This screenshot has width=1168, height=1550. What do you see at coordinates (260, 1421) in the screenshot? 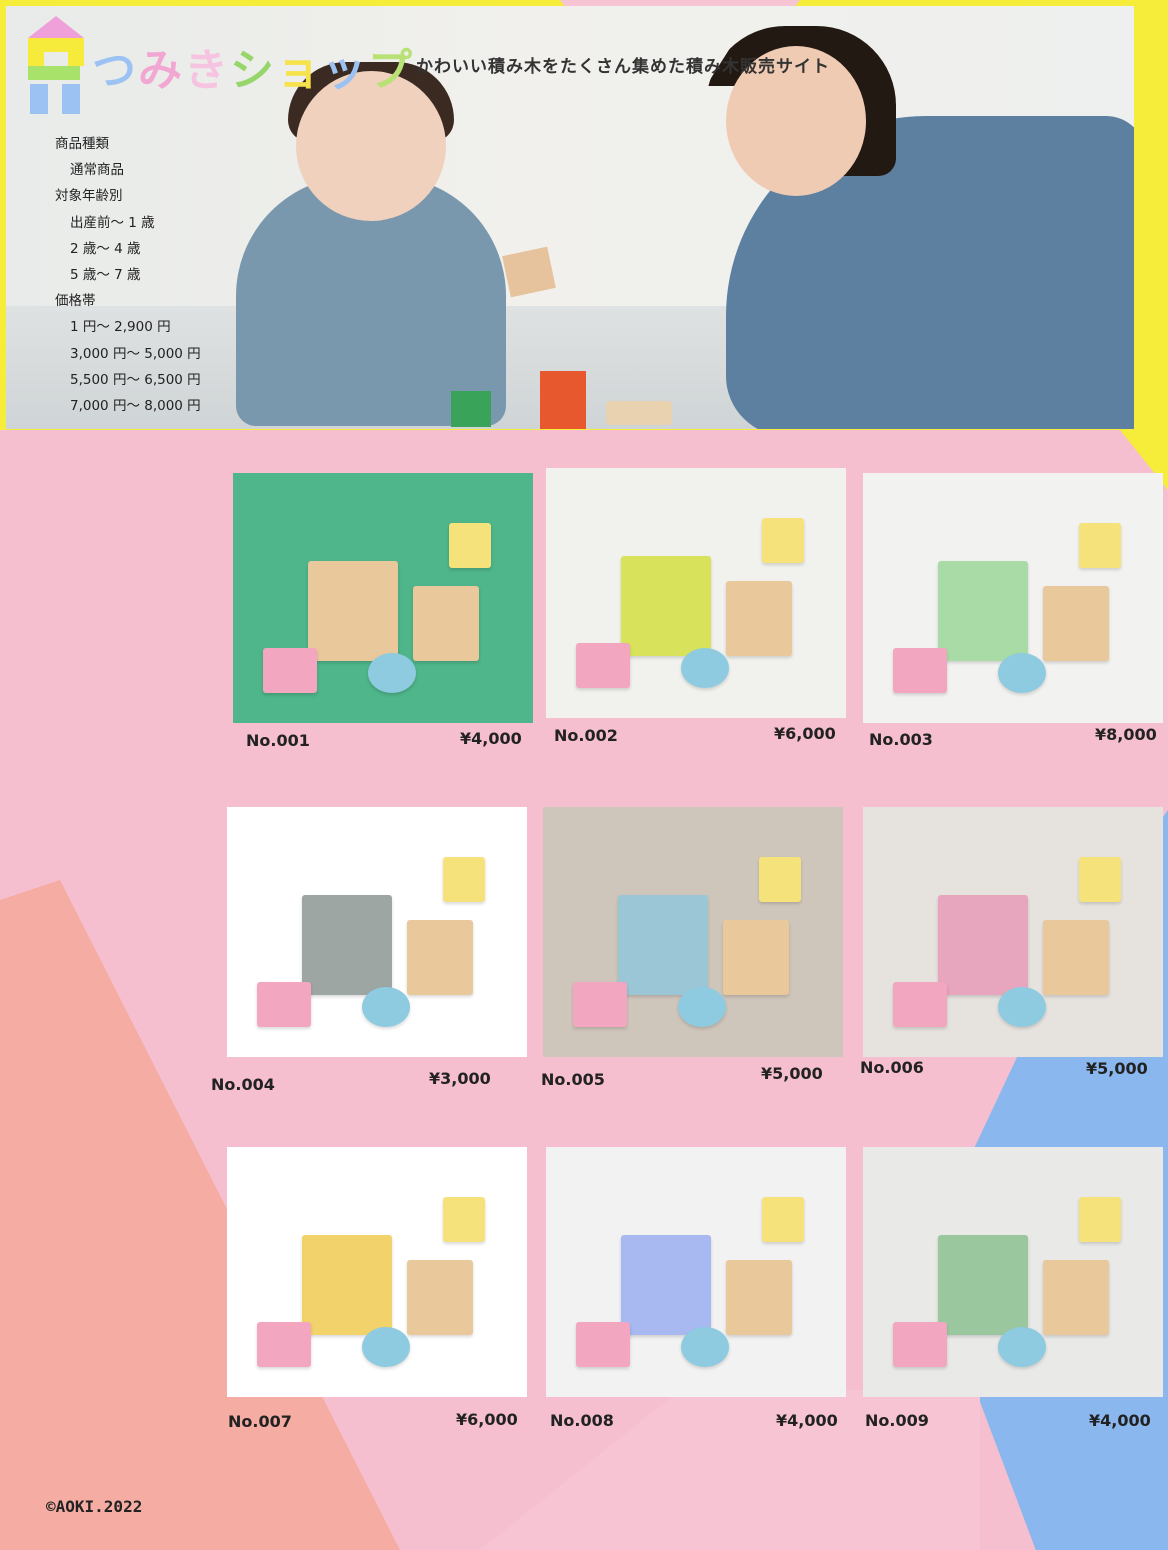
I see `product-number: No.007` at bounding box center [260, 1421].